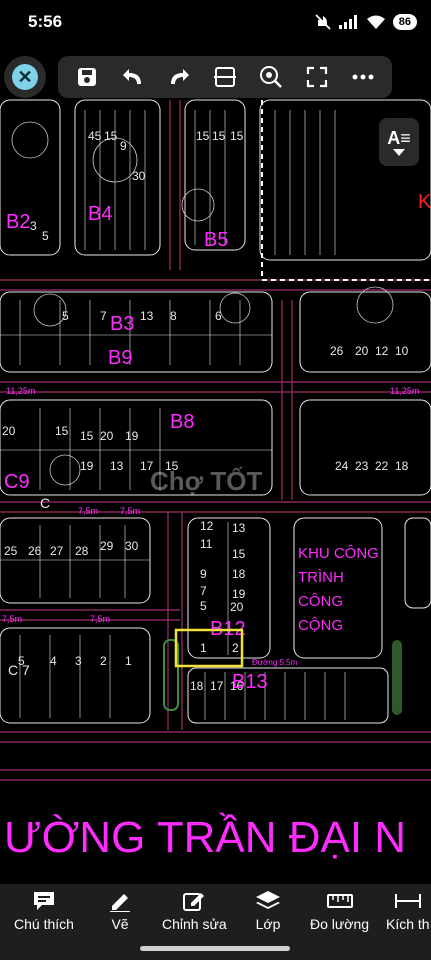 The width and height of the screenshot is (431, 960). What do you see at coordinates (122, 324) in the screenshot?
I see `block-label-b3: B3` at bounding box center [122, 324].